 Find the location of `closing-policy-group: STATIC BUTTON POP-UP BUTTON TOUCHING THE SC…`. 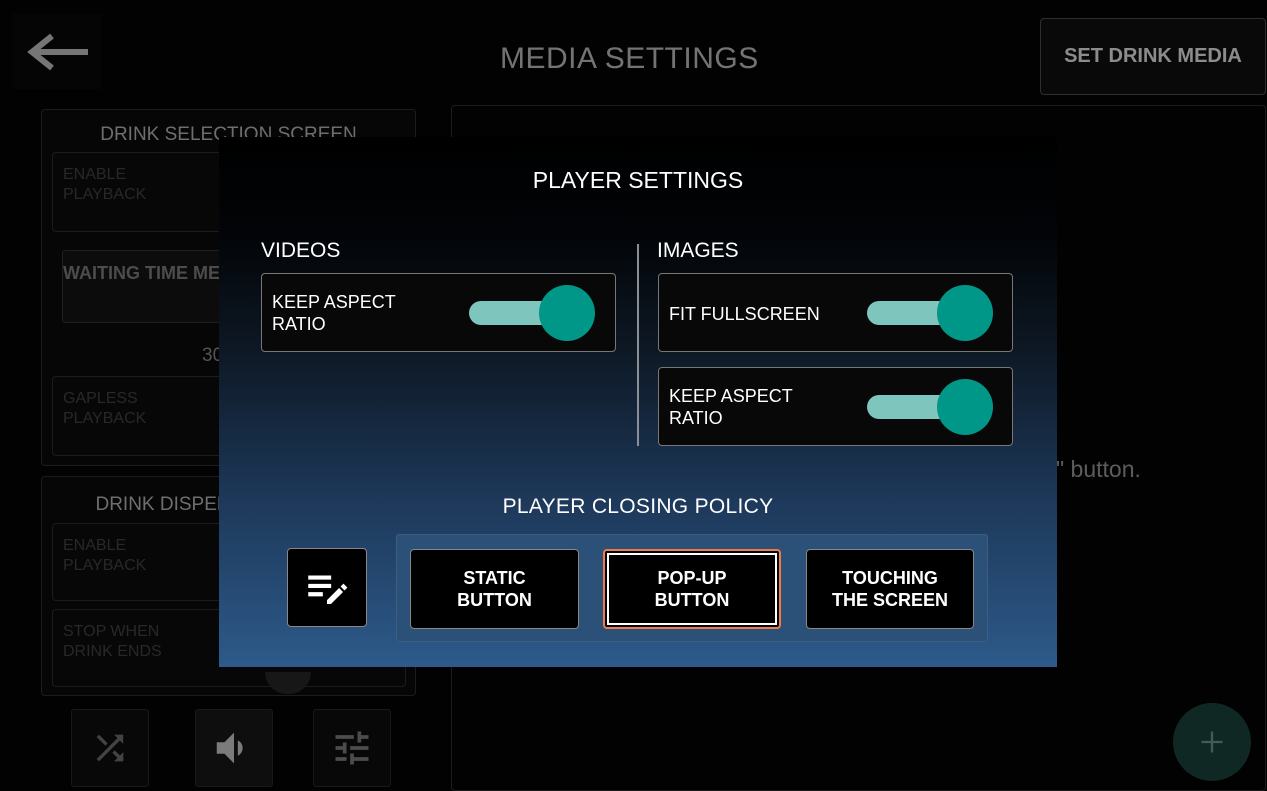

closing-policy-group: STATIC BUTTON POP-UP BUTTON TOUCHING THE SC… is located at coordinates (692, 588).